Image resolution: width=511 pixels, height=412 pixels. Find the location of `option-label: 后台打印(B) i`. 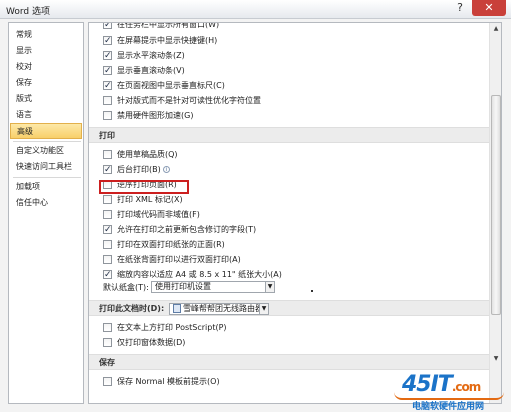

option-label: 后台打印(B) i is located at coordinates (143, 170).